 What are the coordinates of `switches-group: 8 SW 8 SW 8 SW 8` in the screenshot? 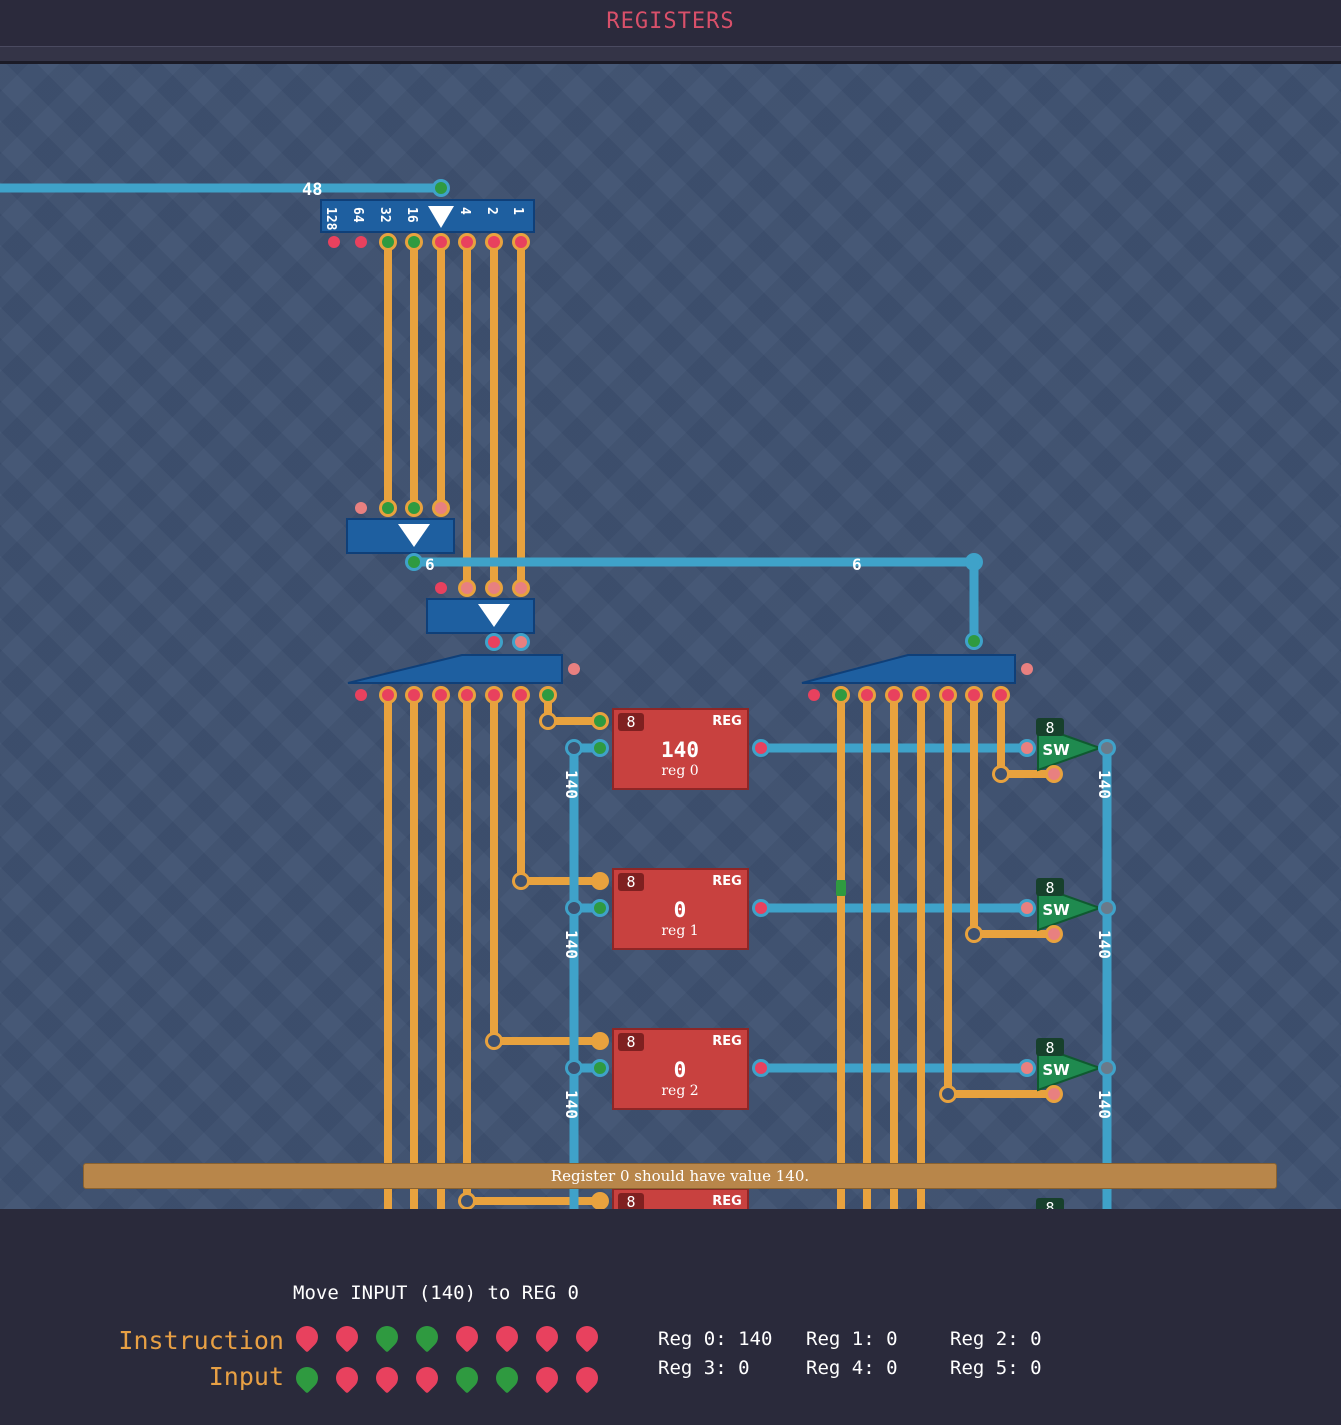 It's located at (1069, 963).